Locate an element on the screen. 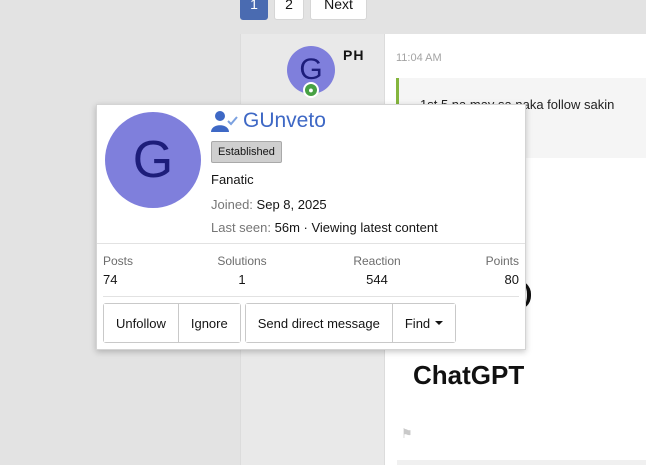 This screenshot has height=465, width=646. stat-value: 1 is located at coordinates (242, 279).